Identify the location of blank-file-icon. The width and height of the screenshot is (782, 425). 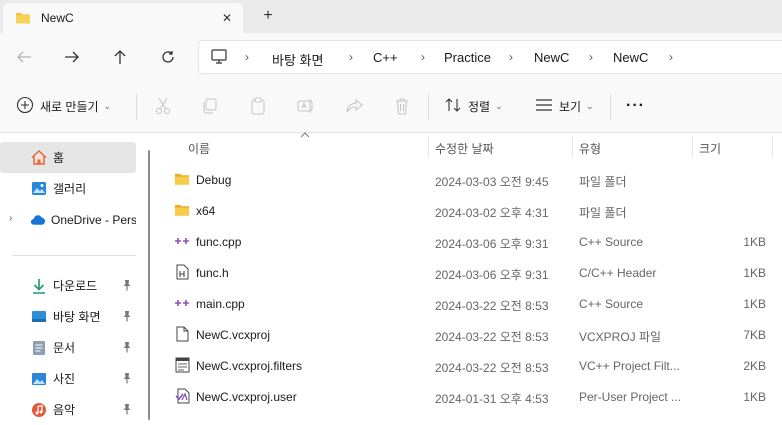
(182, 334).